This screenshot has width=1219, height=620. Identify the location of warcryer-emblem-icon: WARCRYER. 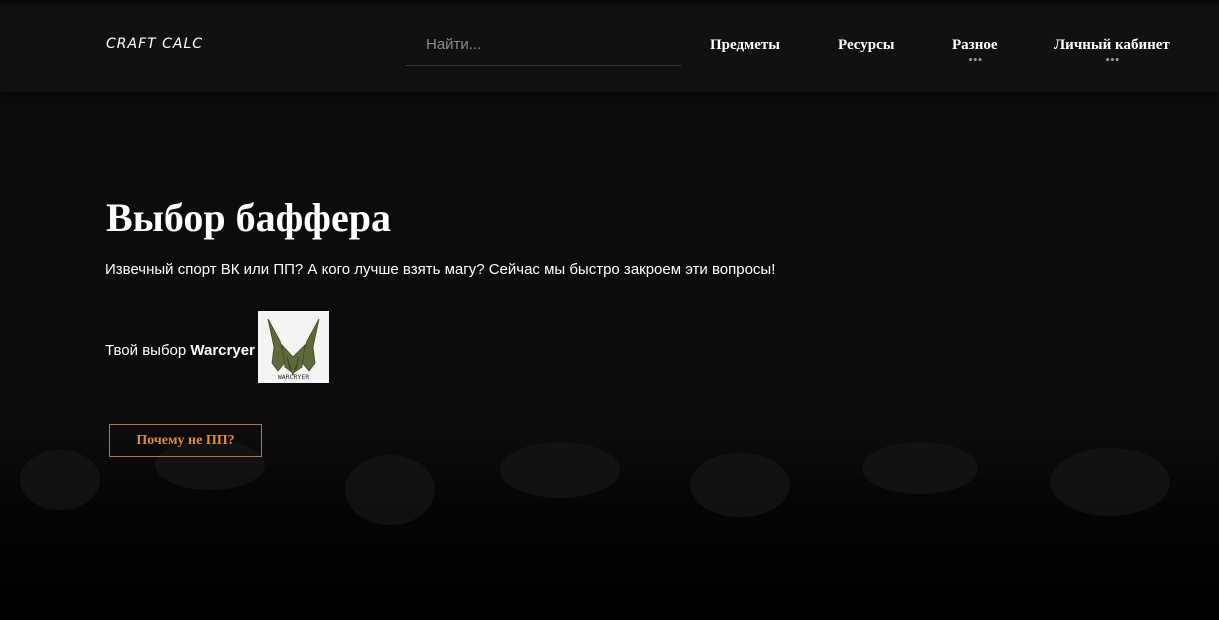
(293, 347).